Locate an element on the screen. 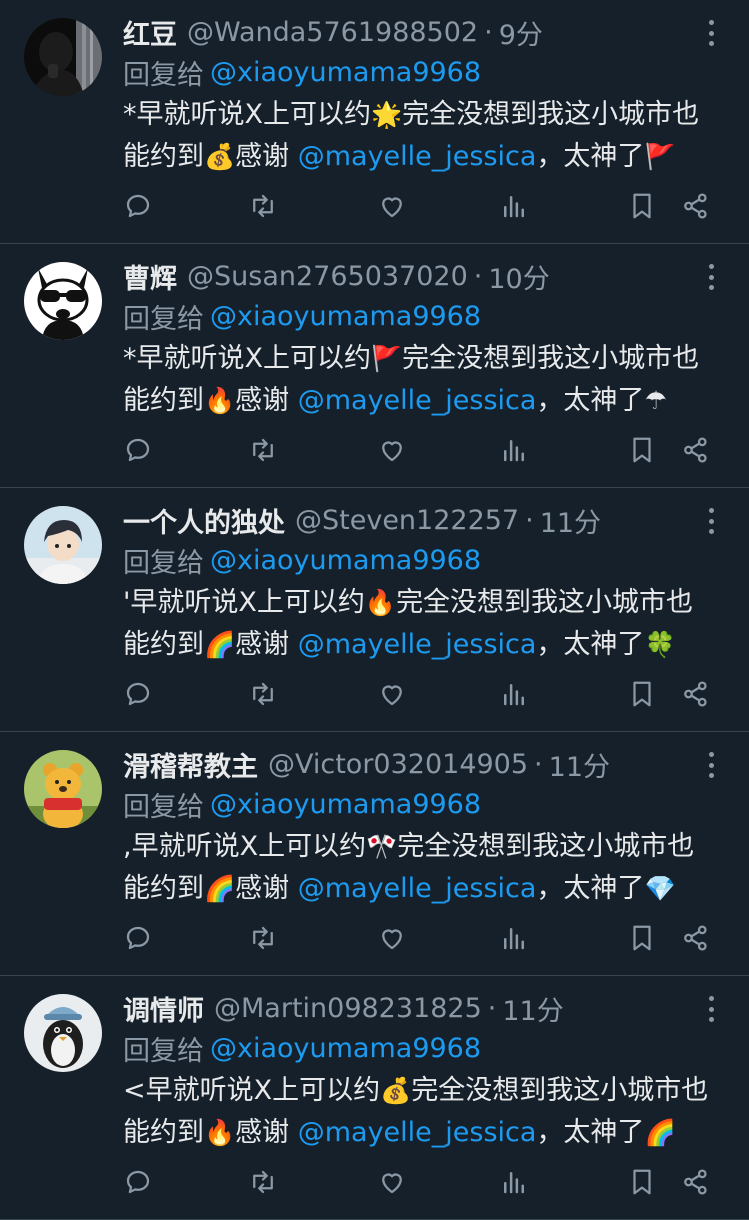  display-name: 一个人的独处 is located at coordinates (204, 520).